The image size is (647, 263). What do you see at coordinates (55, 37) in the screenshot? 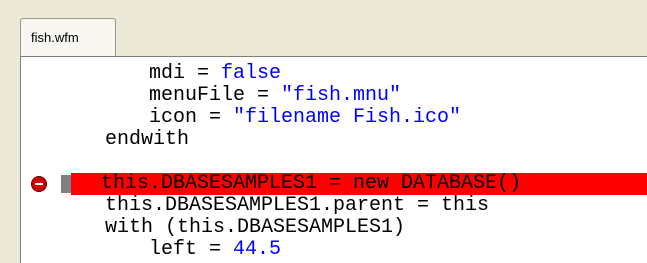
I see `tab-label: fish.wfm` at bounding box center [55, 37].